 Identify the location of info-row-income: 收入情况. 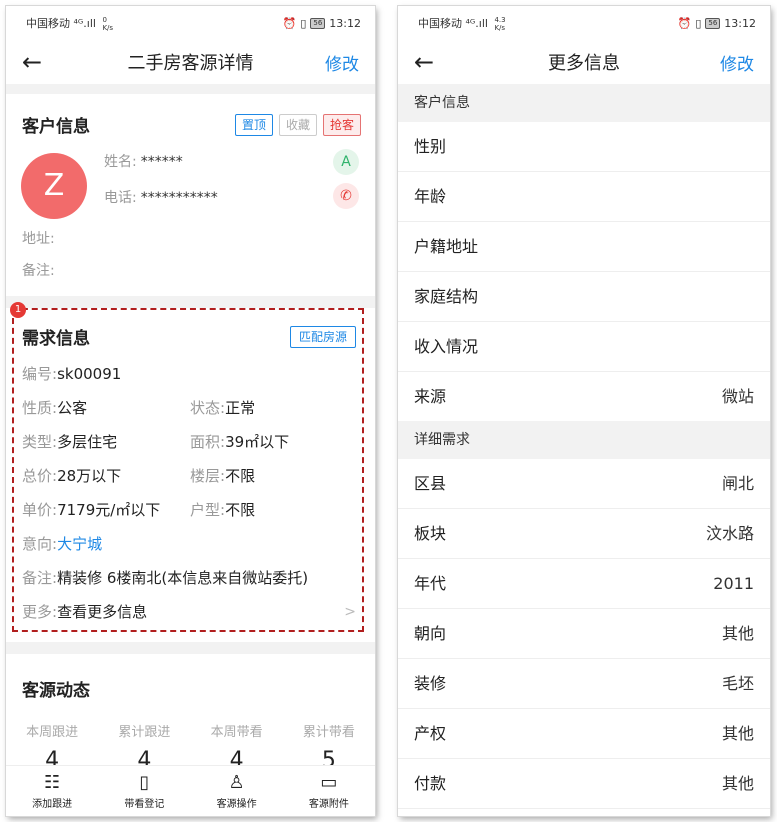
(584, 347).